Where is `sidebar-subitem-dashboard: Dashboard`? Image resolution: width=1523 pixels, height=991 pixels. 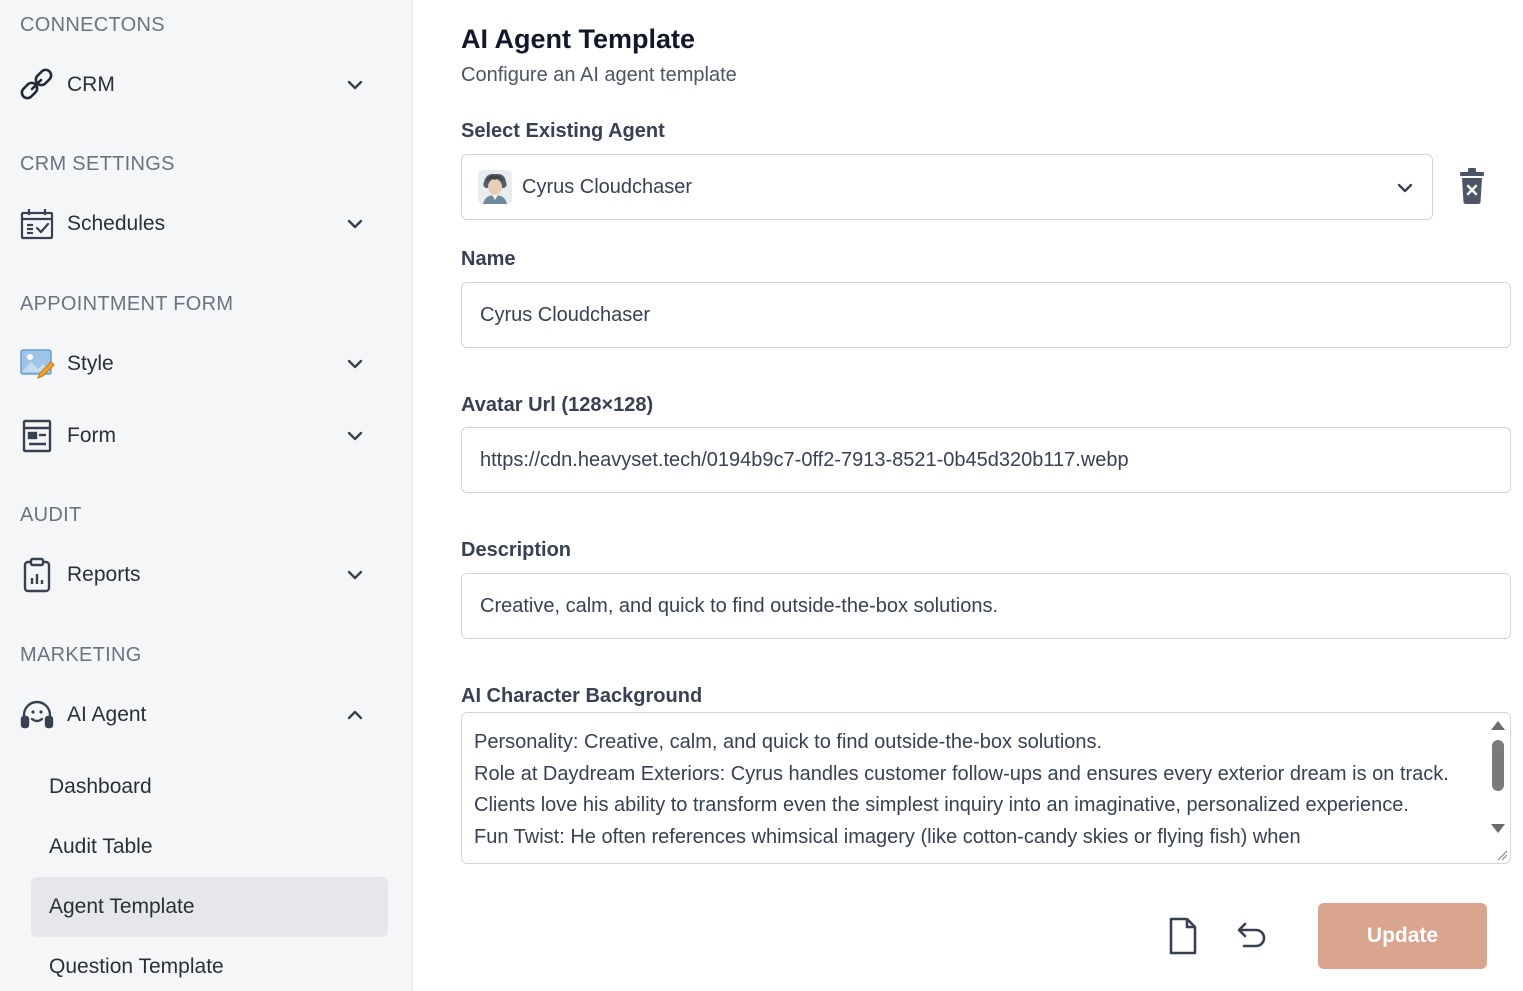
sidebar-subitem-dashboard: Dashboard is located at coordinates (209, 787).